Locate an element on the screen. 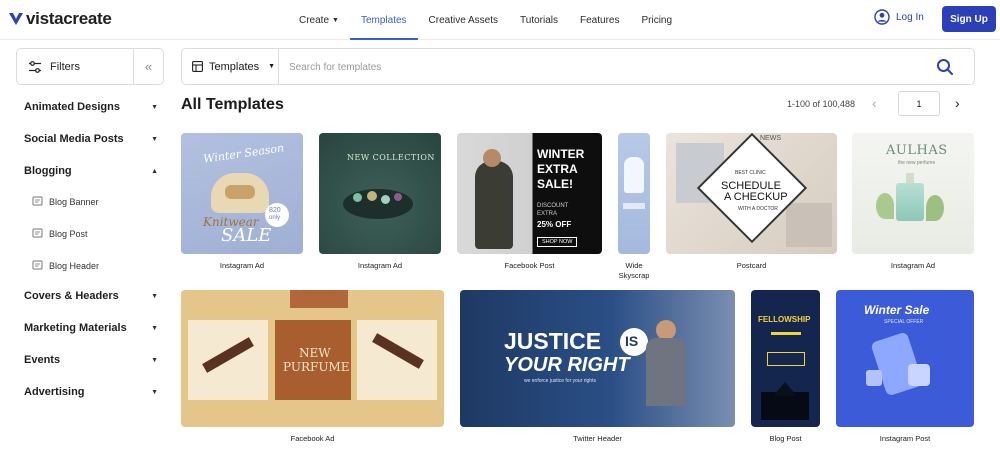 This screenshot has height=457, width=1000. double-chevron-left-icon: « is located at coordinates (148, 66).